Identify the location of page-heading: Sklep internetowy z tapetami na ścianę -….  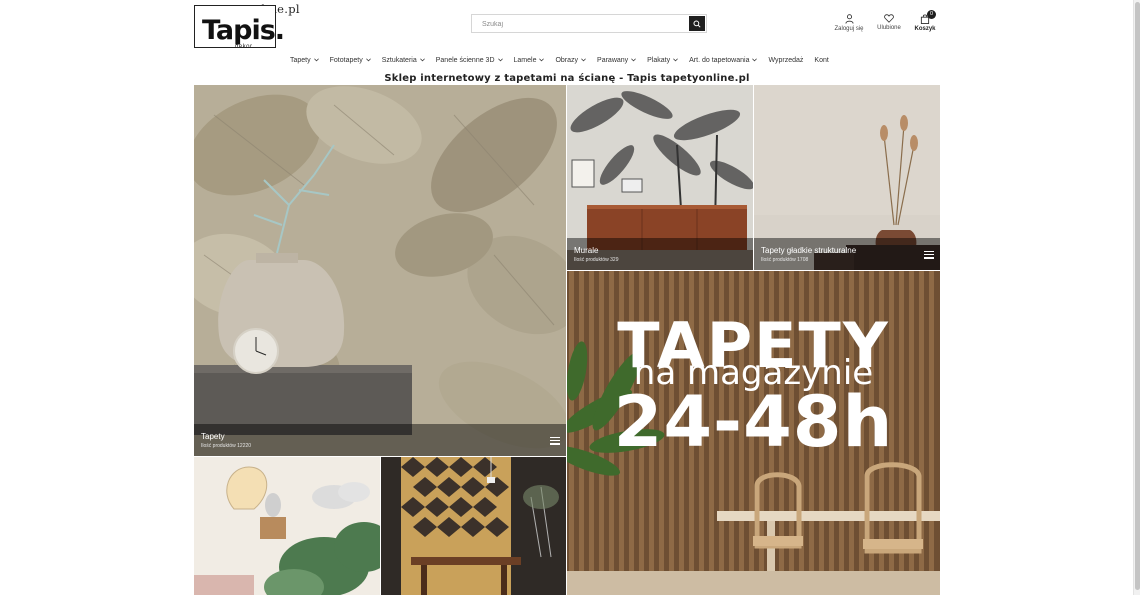
(567, 78).